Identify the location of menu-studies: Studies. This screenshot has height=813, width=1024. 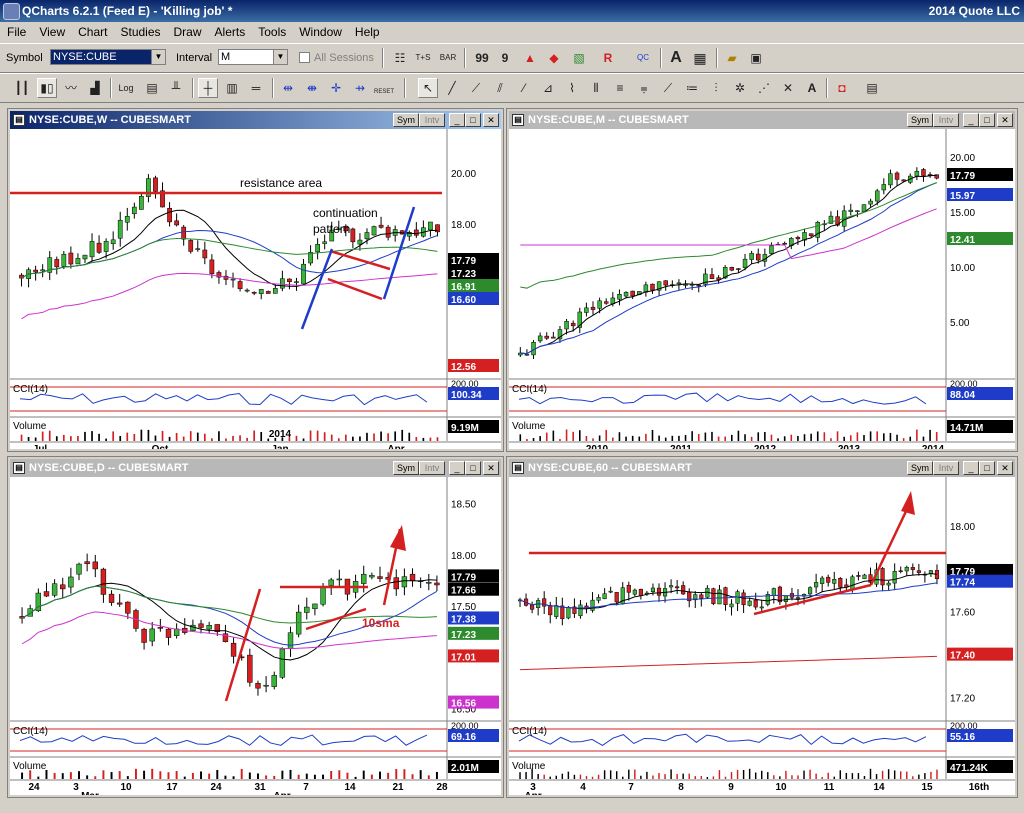
(139, 30).